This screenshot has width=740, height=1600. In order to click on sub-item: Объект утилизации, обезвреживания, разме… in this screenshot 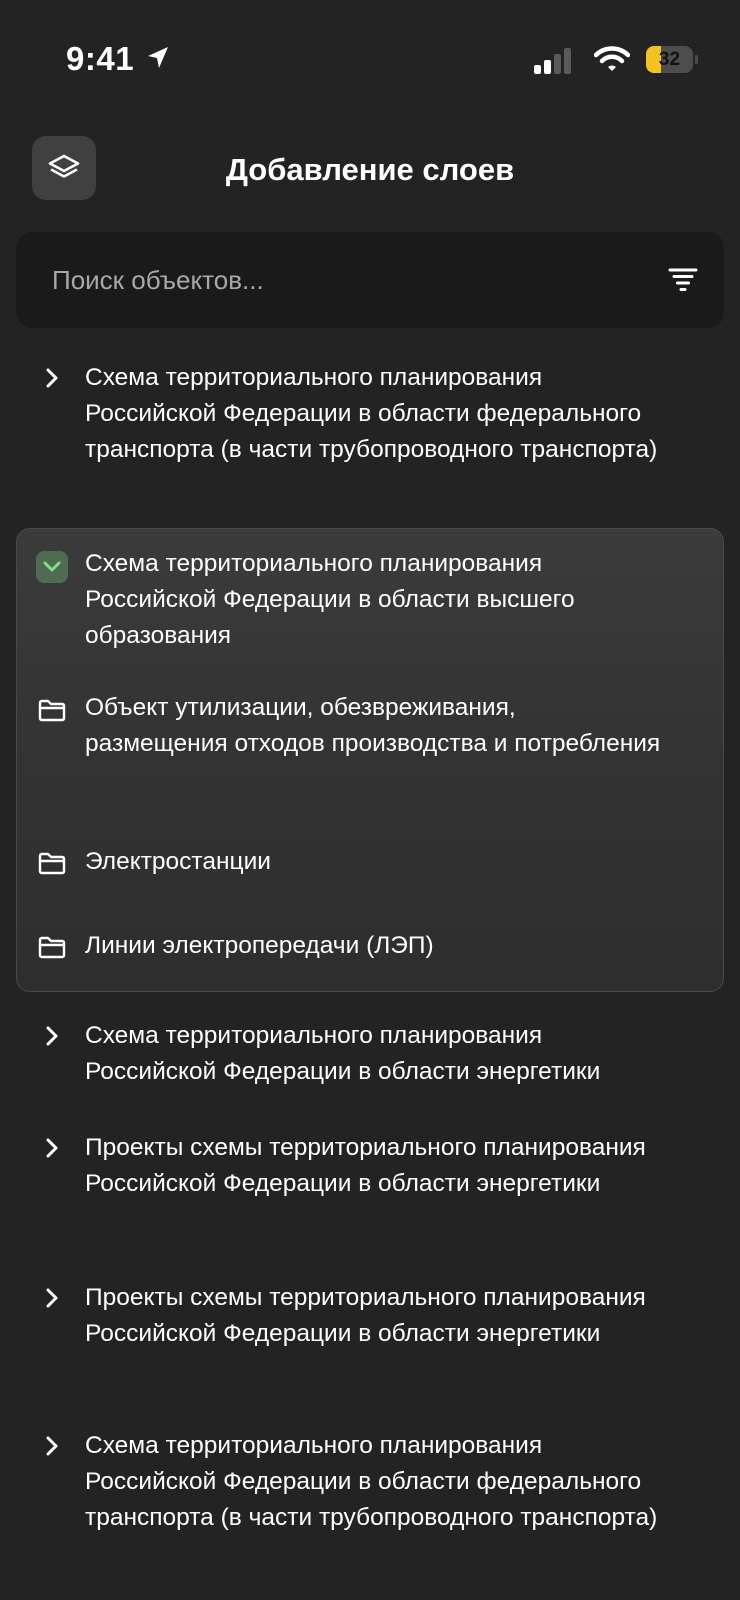, I will do `click(370, 747)`.